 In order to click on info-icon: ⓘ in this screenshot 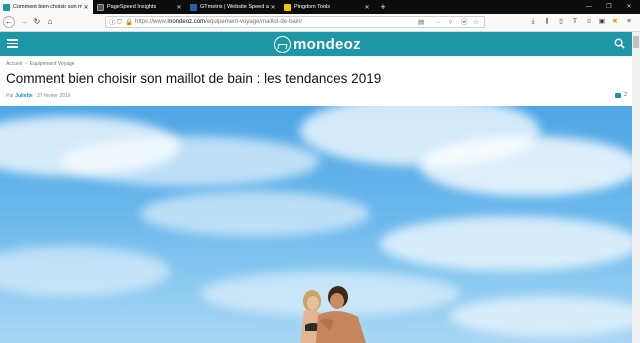, I will do `click(112, 22)`.